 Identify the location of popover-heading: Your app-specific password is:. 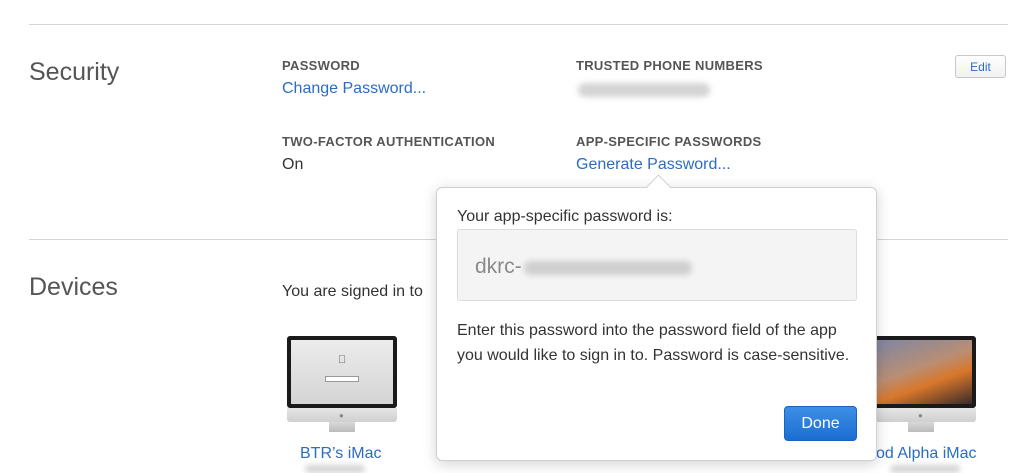
(565, 216).